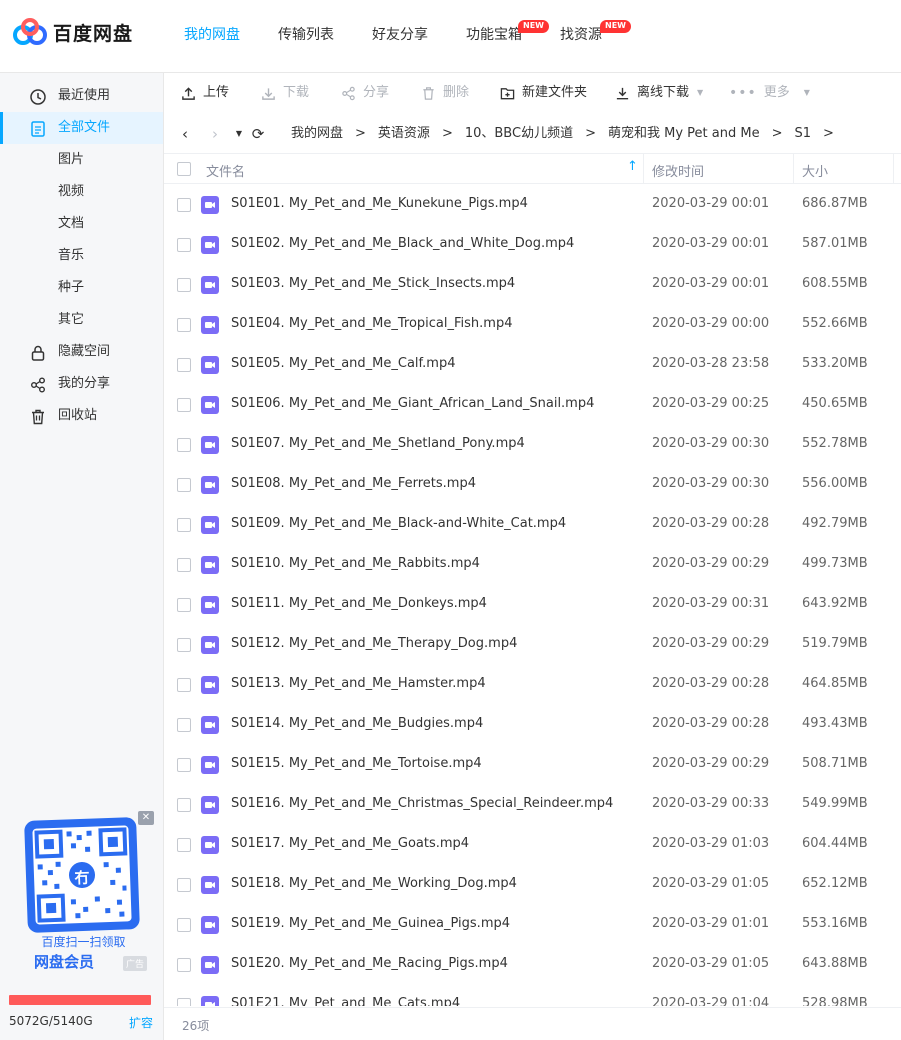  What do you see at coordinates (81, 128) in the screenshot?
I see `sidebar-item-all-files: 全部文件` at bounding box center [81, 128].